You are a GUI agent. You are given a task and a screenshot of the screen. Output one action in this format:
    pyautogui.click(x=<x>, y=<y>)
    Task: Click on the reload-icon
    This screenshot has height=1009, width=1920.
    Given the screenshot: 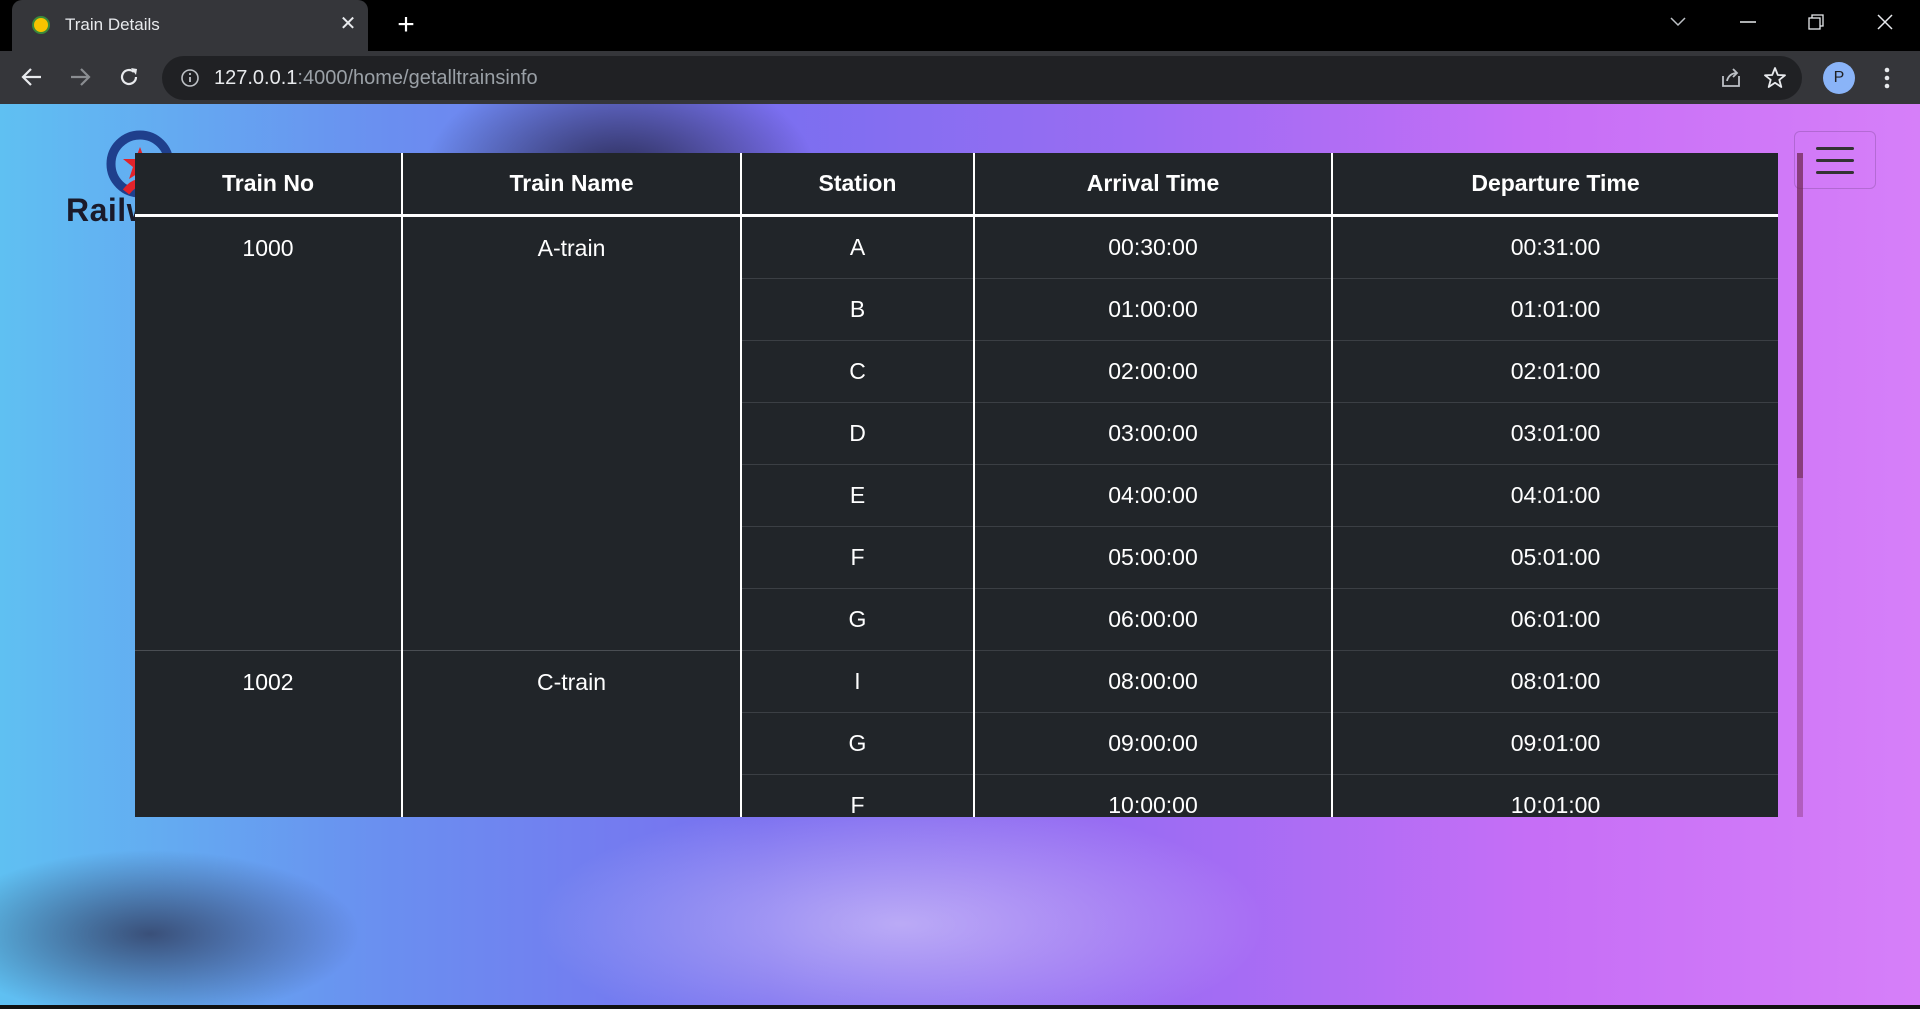 What is the action you would take?
    pyautogui.click(x=129, y=77)
    